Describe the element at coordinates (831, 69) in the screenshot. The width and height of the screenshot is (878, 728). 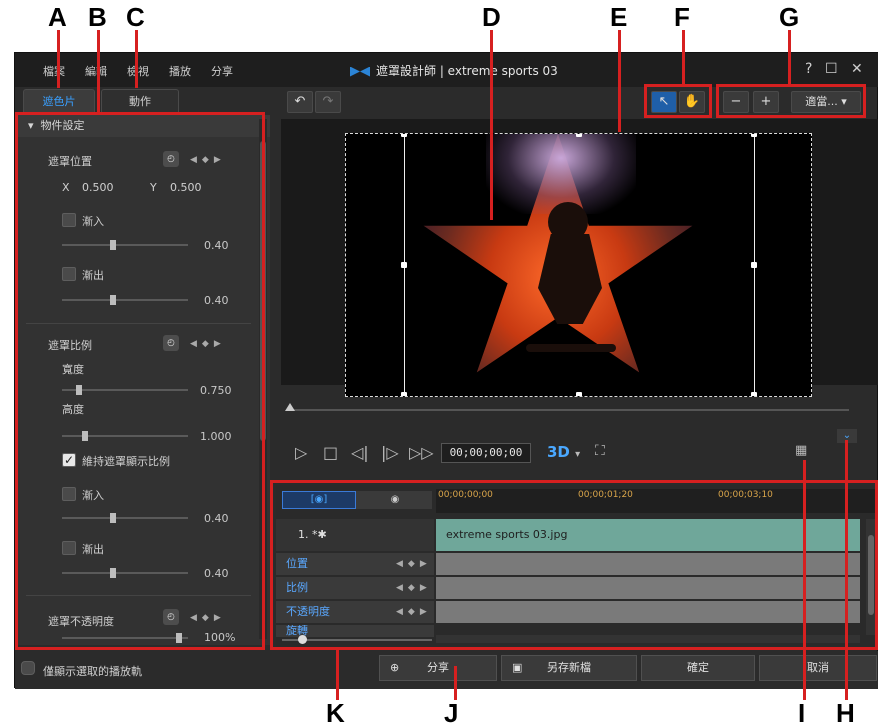
I see `maximize-button: ☐` at that location.